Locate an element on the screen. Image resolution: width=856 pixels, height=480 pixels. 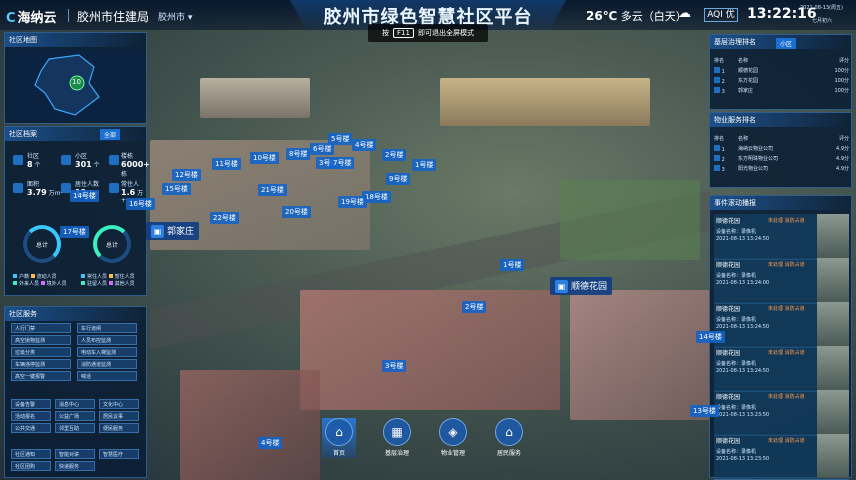
service-button: 消防通道监测 is located at coordinates (107, 364).